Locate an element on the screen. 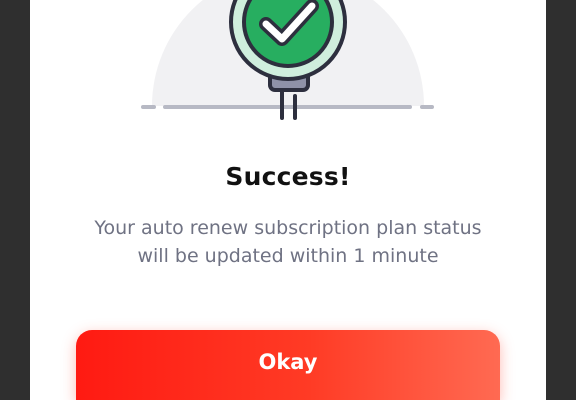  message-line-1: Your auto renew subscription plan status is located at coordinates (288, 228).